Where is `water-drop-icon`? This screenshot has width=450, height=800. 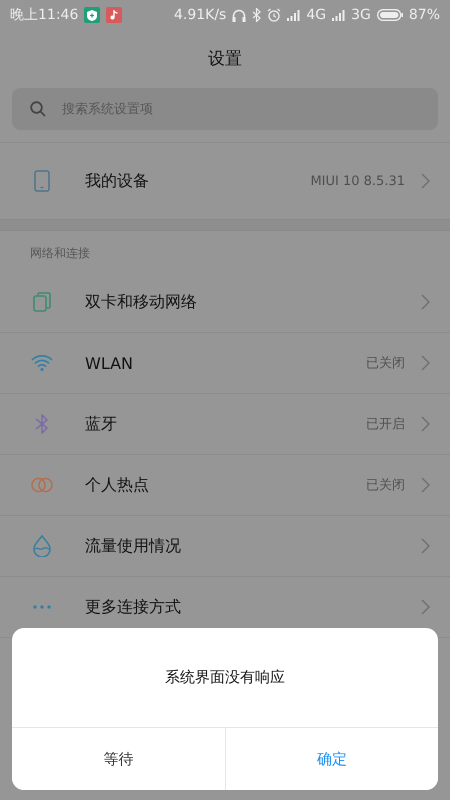
water-drop-icon is located at coordinates (42, 546).